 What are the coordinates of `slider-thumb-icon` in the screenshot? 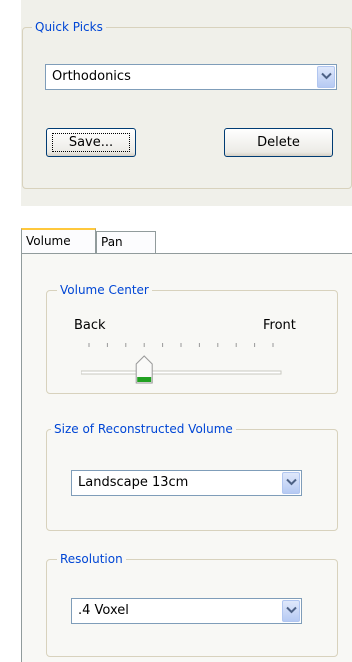 It's located at (144, 369).